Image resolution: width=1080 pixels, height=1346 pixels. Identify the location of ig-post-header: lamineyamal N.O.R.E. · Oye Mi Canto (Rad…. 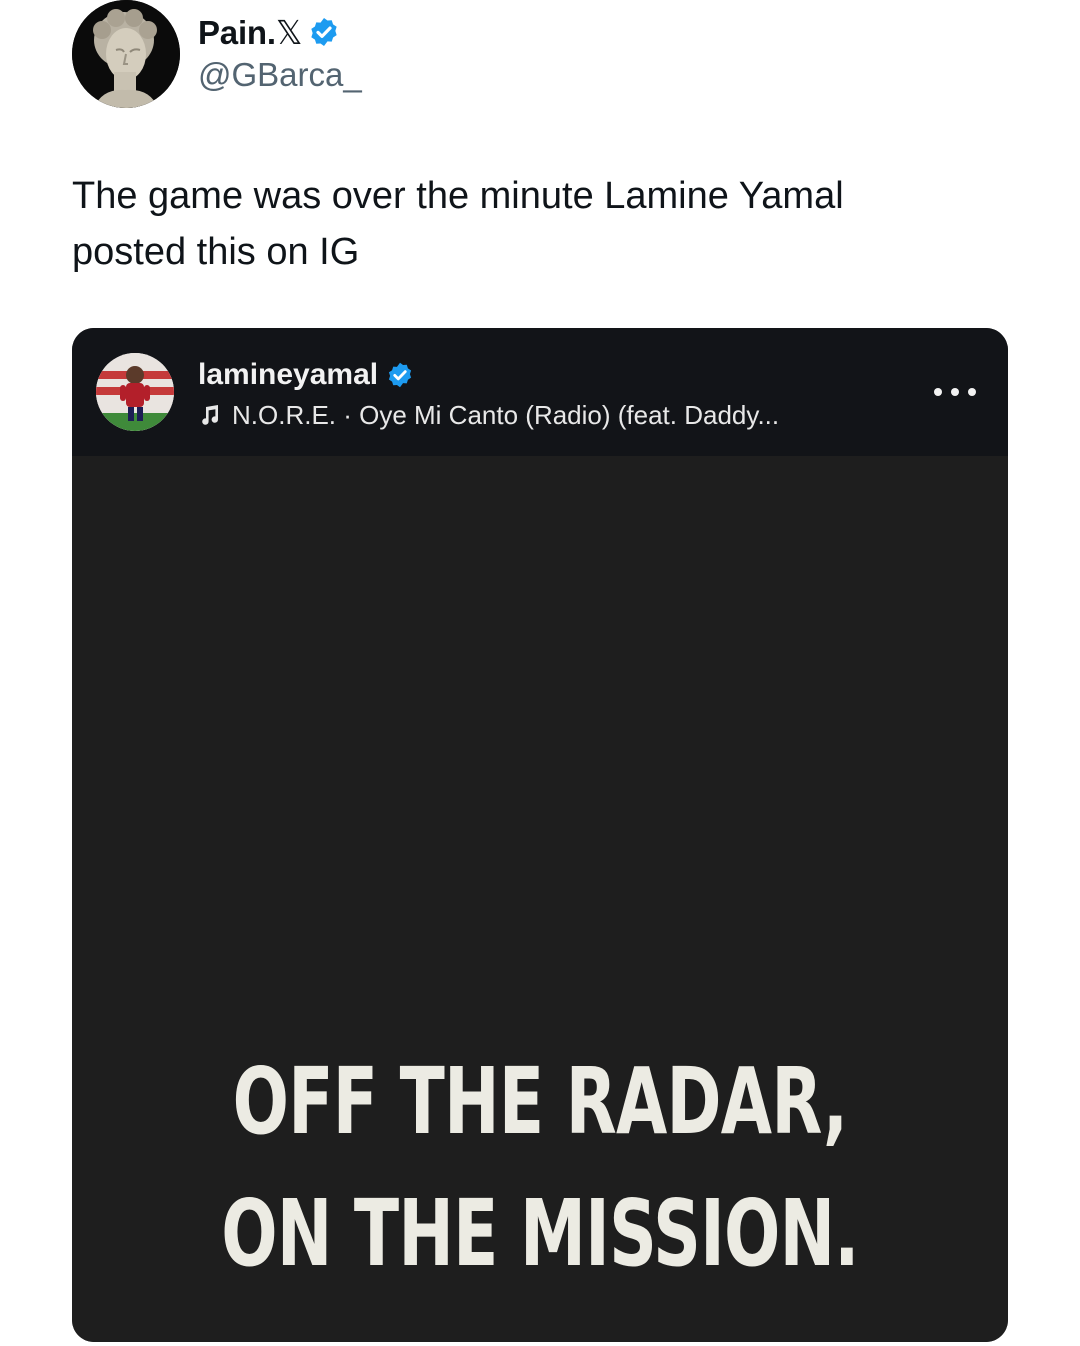
(540, 392).